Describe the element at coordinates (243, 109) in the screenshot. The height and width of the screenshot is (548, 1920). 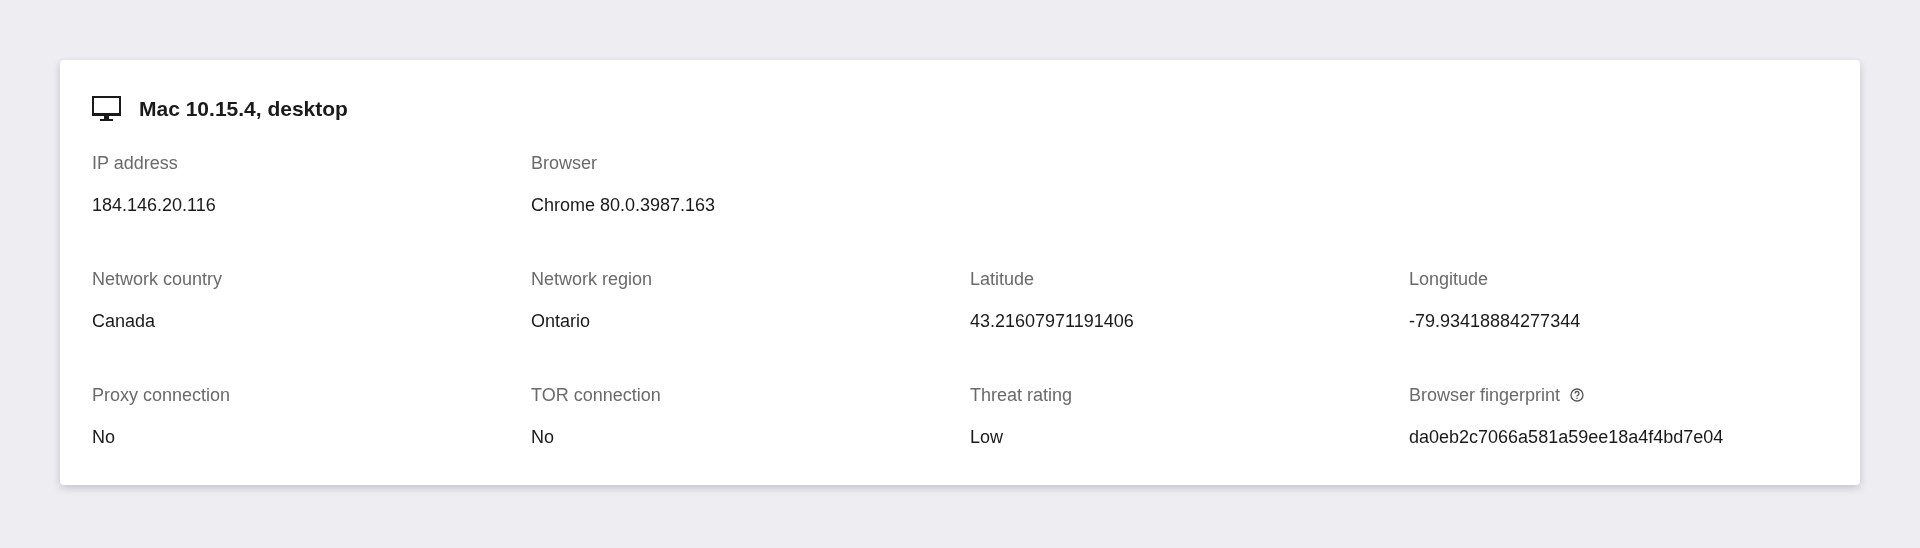
I see `device-title: Mac 10.15.4, desktop` at that location.